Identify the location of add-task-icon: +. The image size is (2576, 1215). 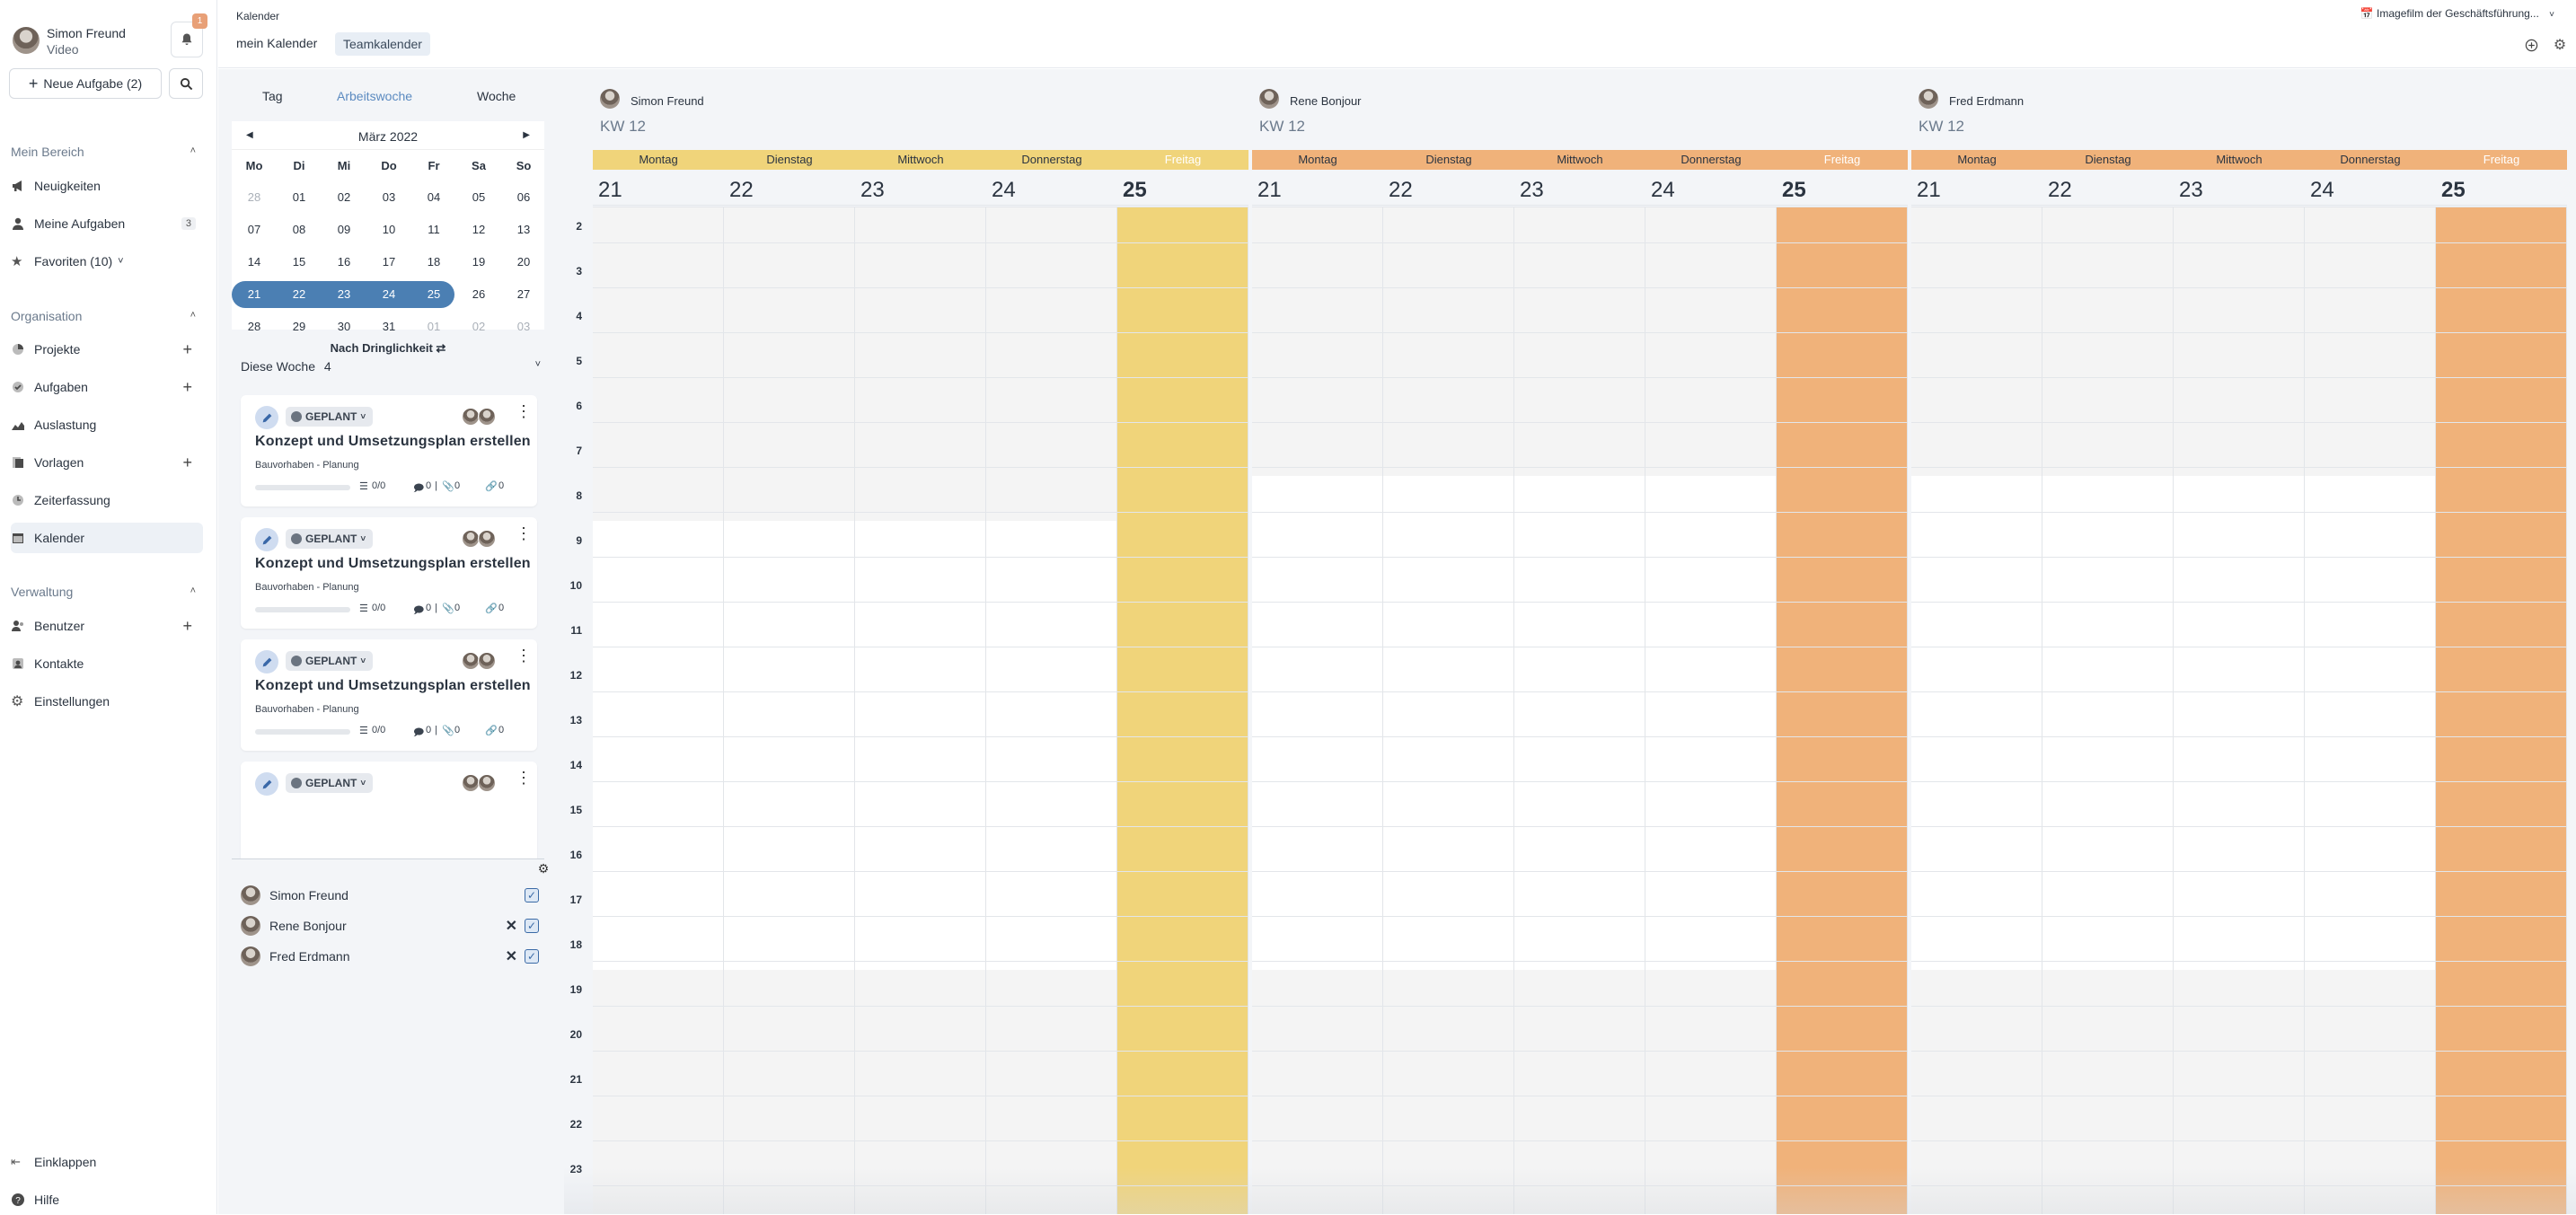
(187, 387).